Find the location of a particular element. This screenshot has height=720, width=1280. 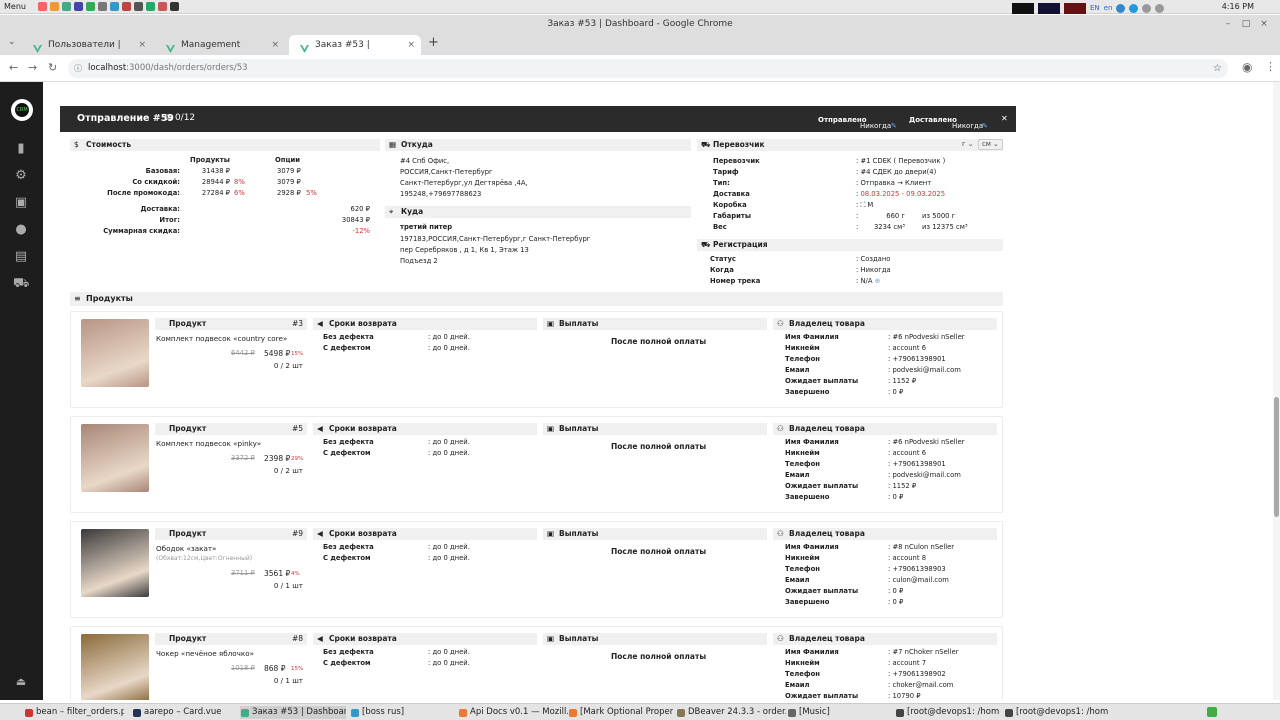

close-window-icon: × is located at coordinates (1264, 24).